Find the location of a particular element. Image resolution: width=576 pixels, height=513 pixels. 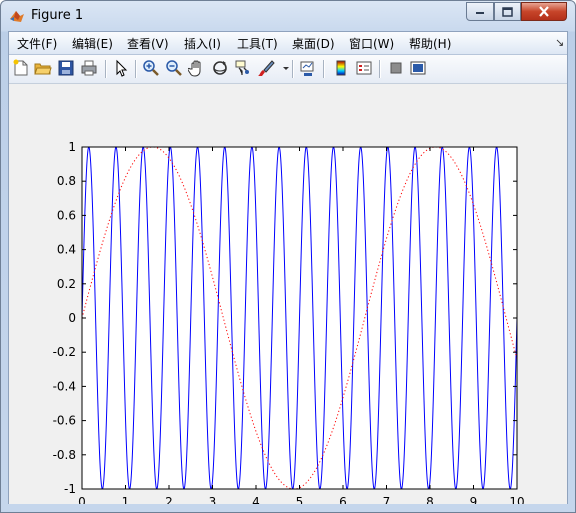

zoom-in-icon is located at coordinates (151, 68).